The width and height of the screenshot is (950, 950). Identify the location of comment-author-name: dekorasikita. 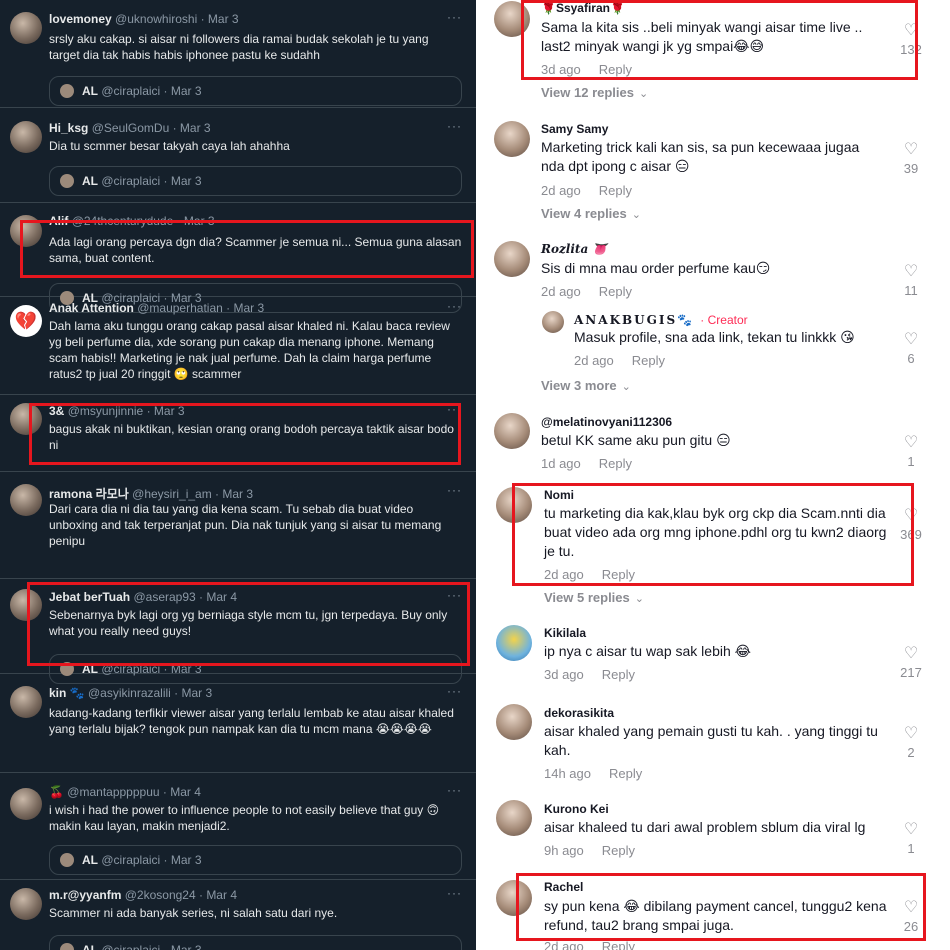
(579, 713).